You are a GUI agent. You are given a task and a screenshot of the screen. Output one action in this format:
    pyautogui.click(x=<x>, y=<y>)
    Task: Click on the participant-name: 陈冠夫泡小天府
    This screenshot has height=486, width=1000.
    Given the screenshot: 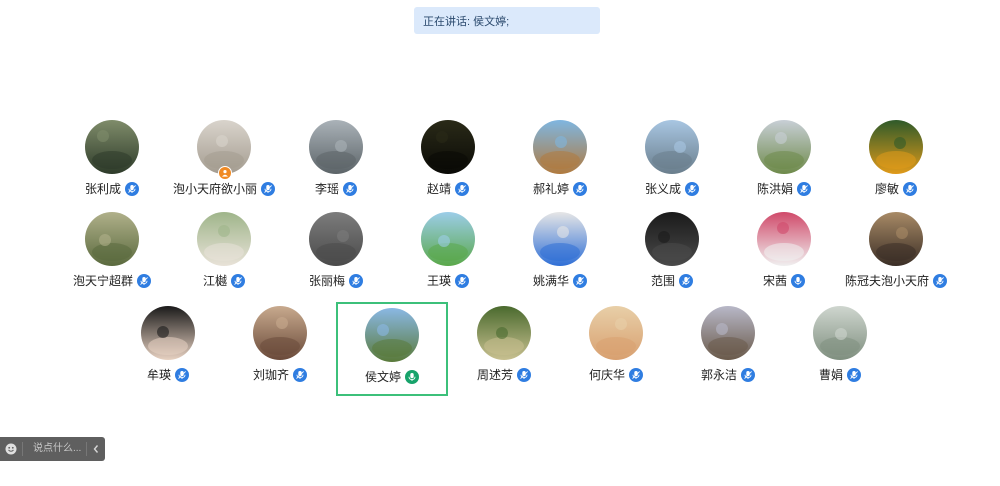 What is the action you would take?
    pyautogui.click(x=886, y=281)
    